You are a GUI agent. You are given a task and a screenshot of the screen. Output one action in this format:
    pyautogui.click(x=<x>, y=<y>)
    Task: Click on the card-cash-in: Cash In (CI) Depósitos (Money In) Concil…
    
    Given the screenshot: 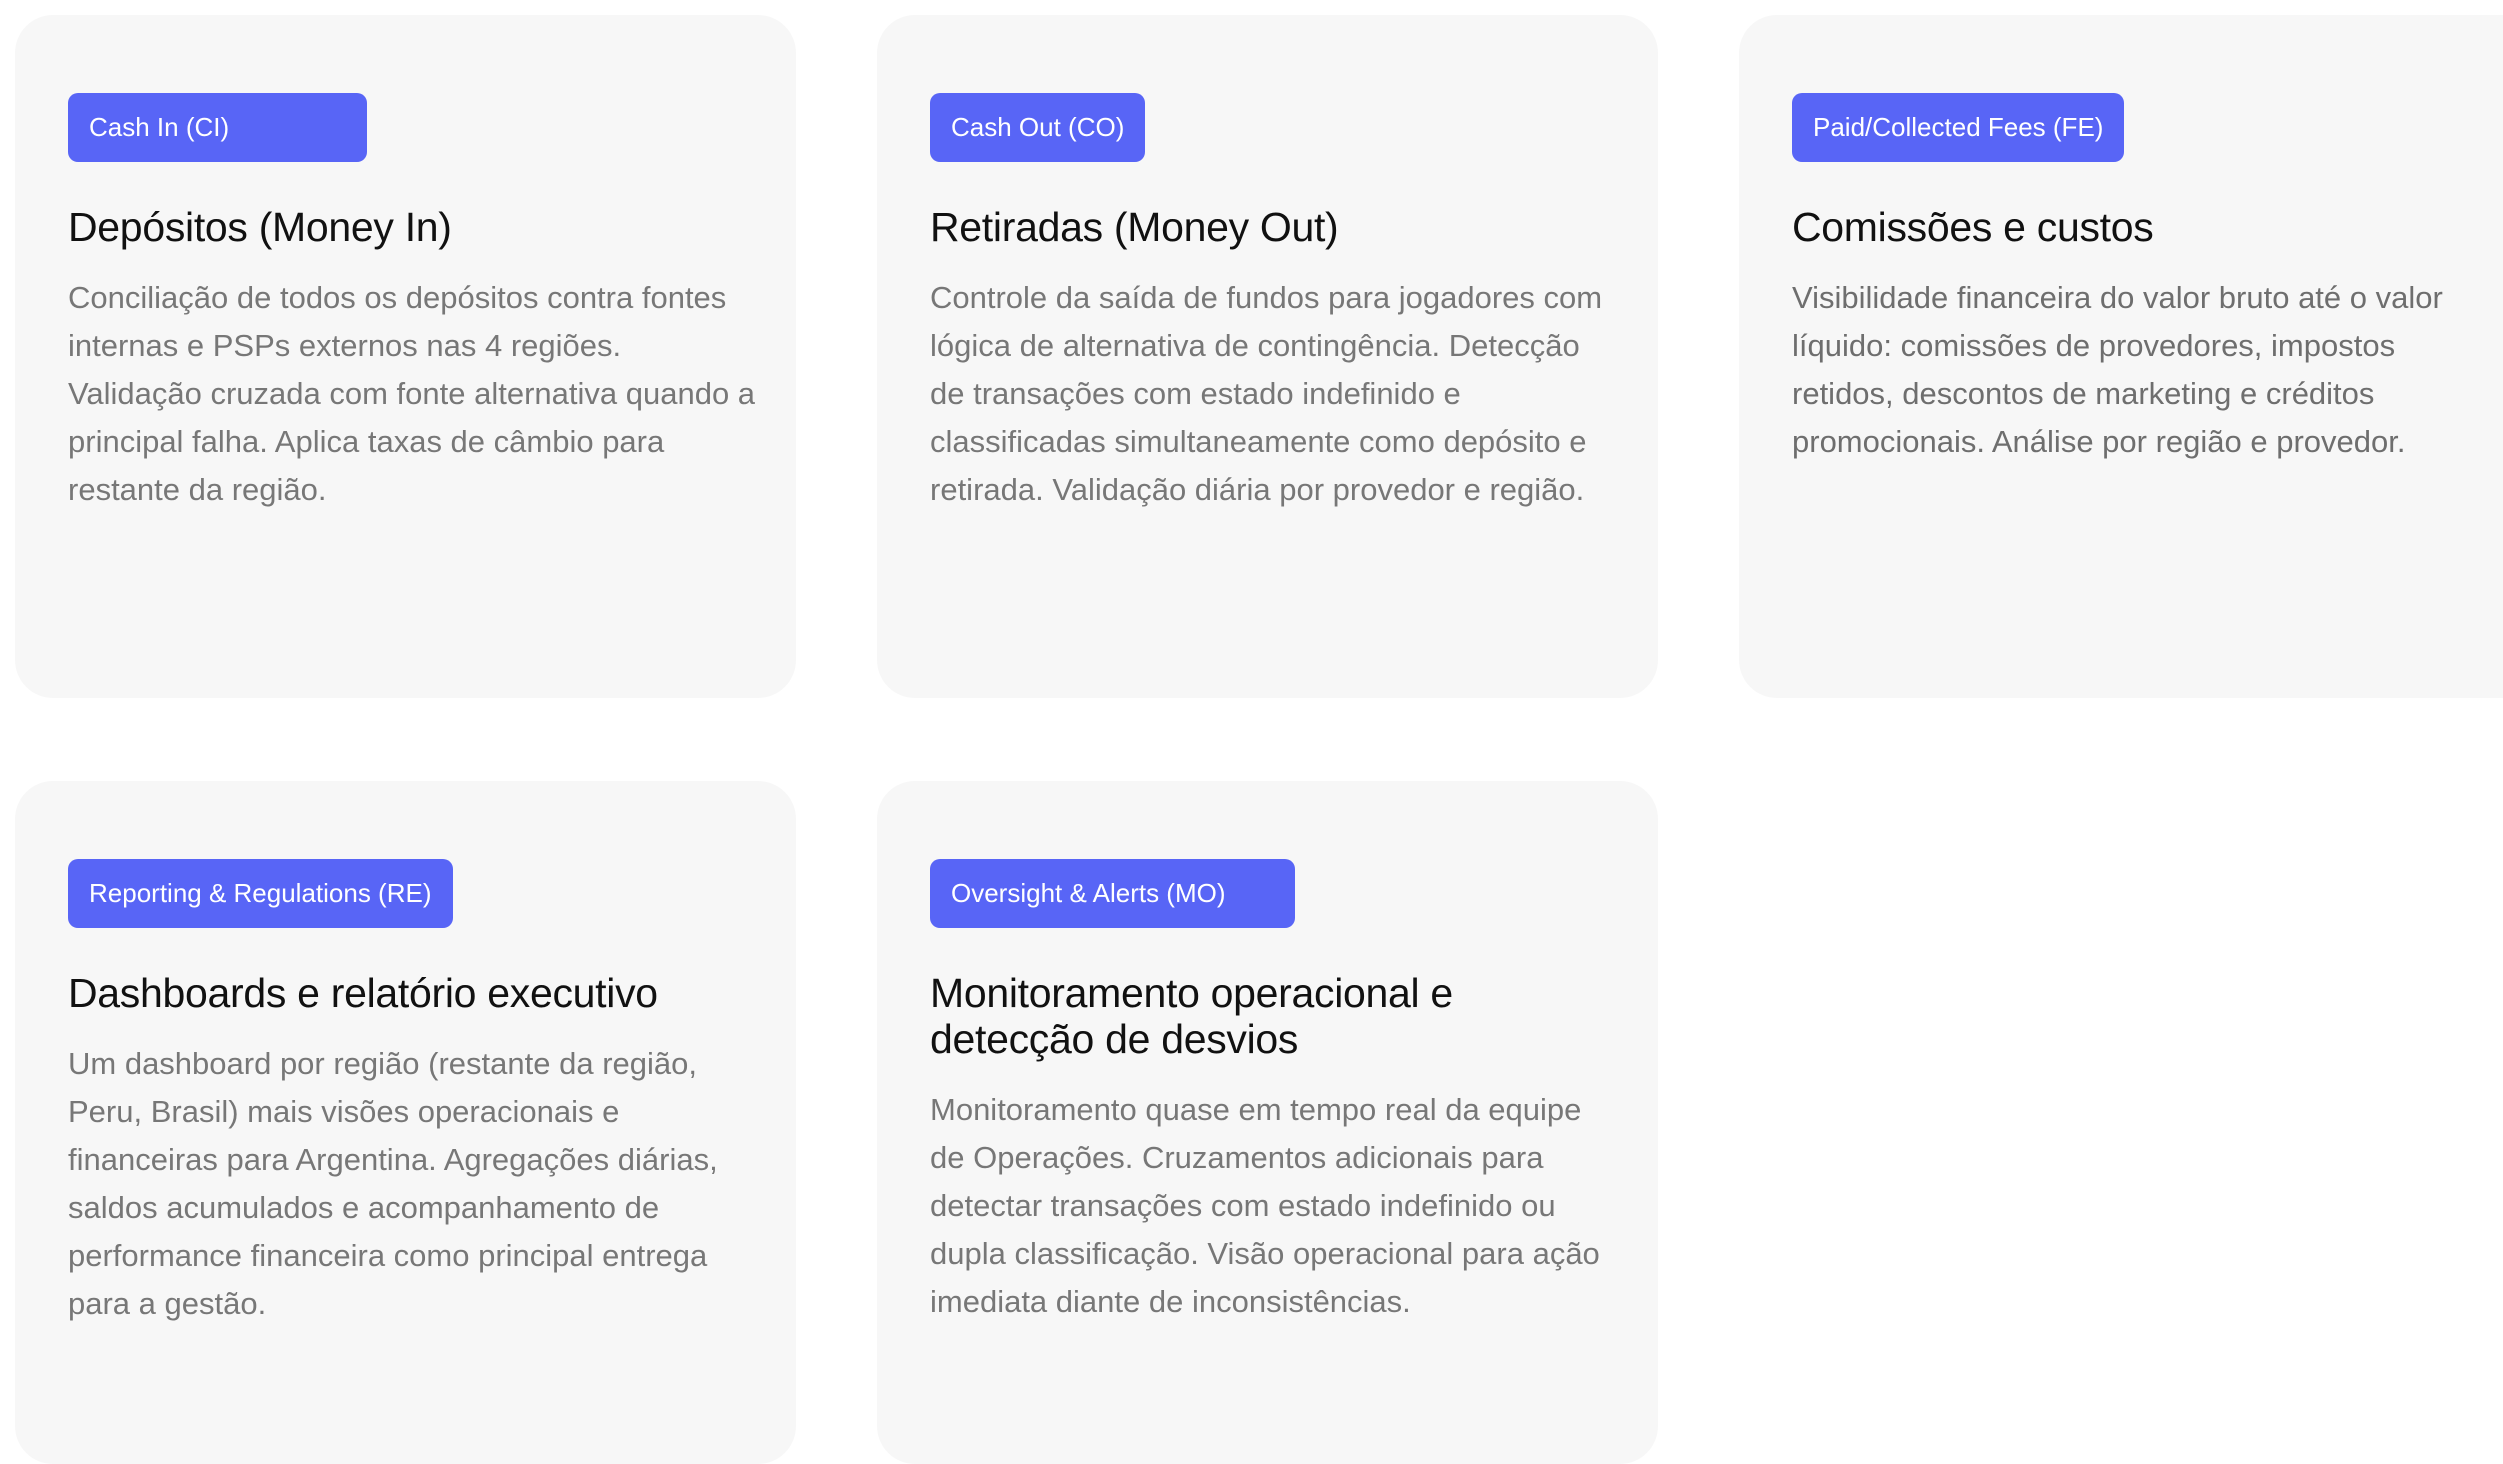 What is the action you would take?
    pyautogui.click(x=405, y=356)
    